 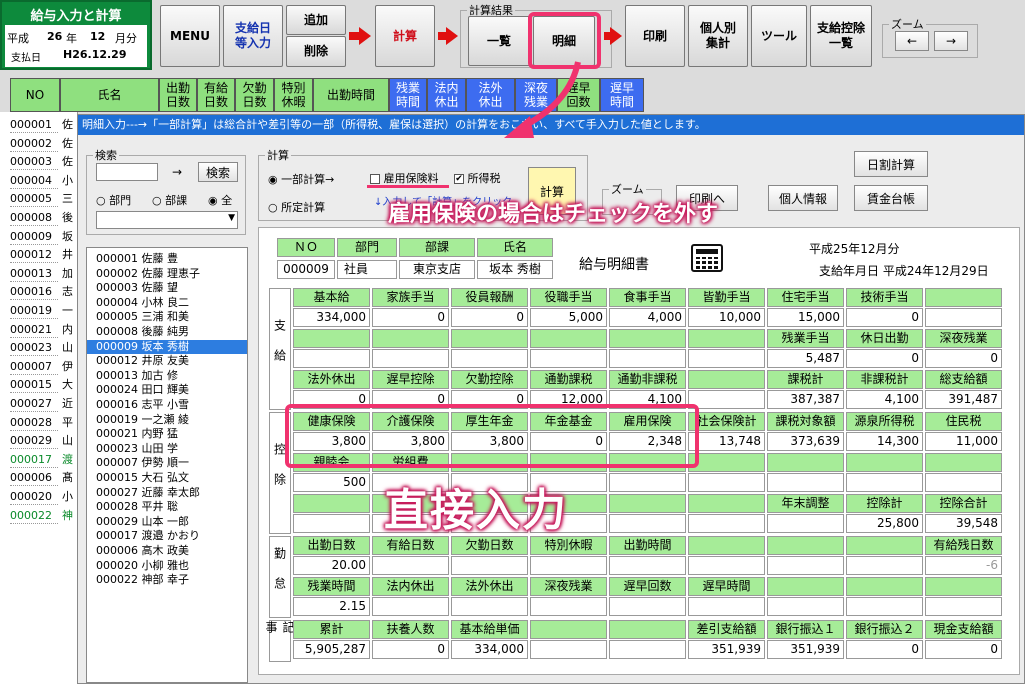 I want to click on attend-field-value: 2.15, so click(x=331, y=606).